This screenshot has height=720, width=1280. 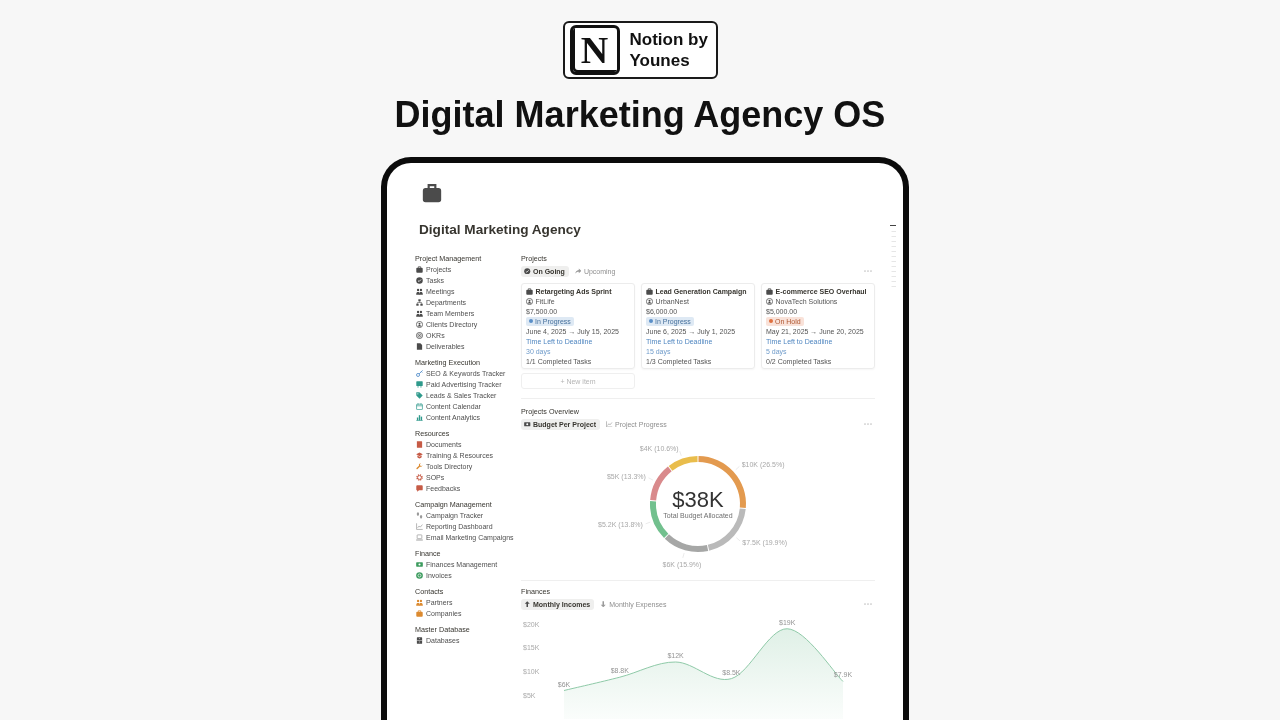 I want to click on target-icon, so click(x=419, y=335).